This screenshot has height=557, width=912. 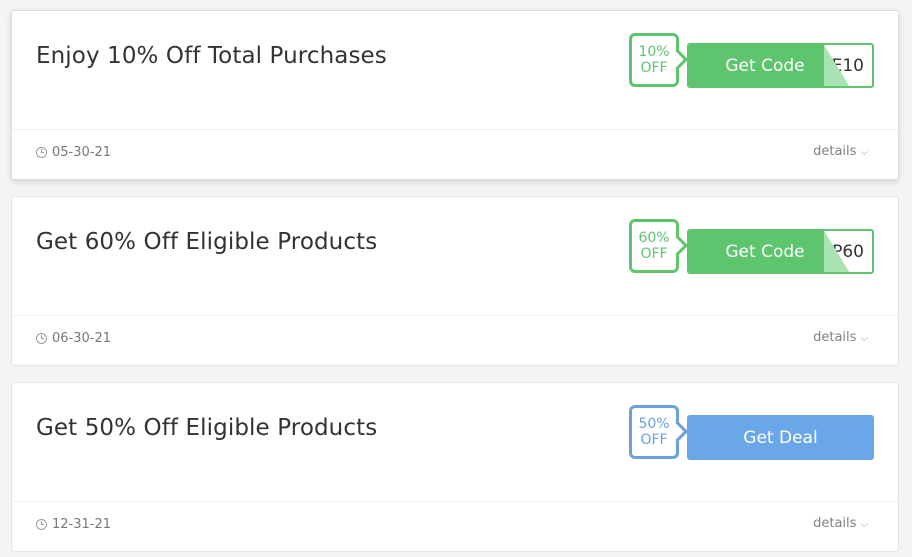 What do you see at coordinates (654, 52) in the screenshot?
I see `badge-percent: 10%` at bounding box center [654, 52].